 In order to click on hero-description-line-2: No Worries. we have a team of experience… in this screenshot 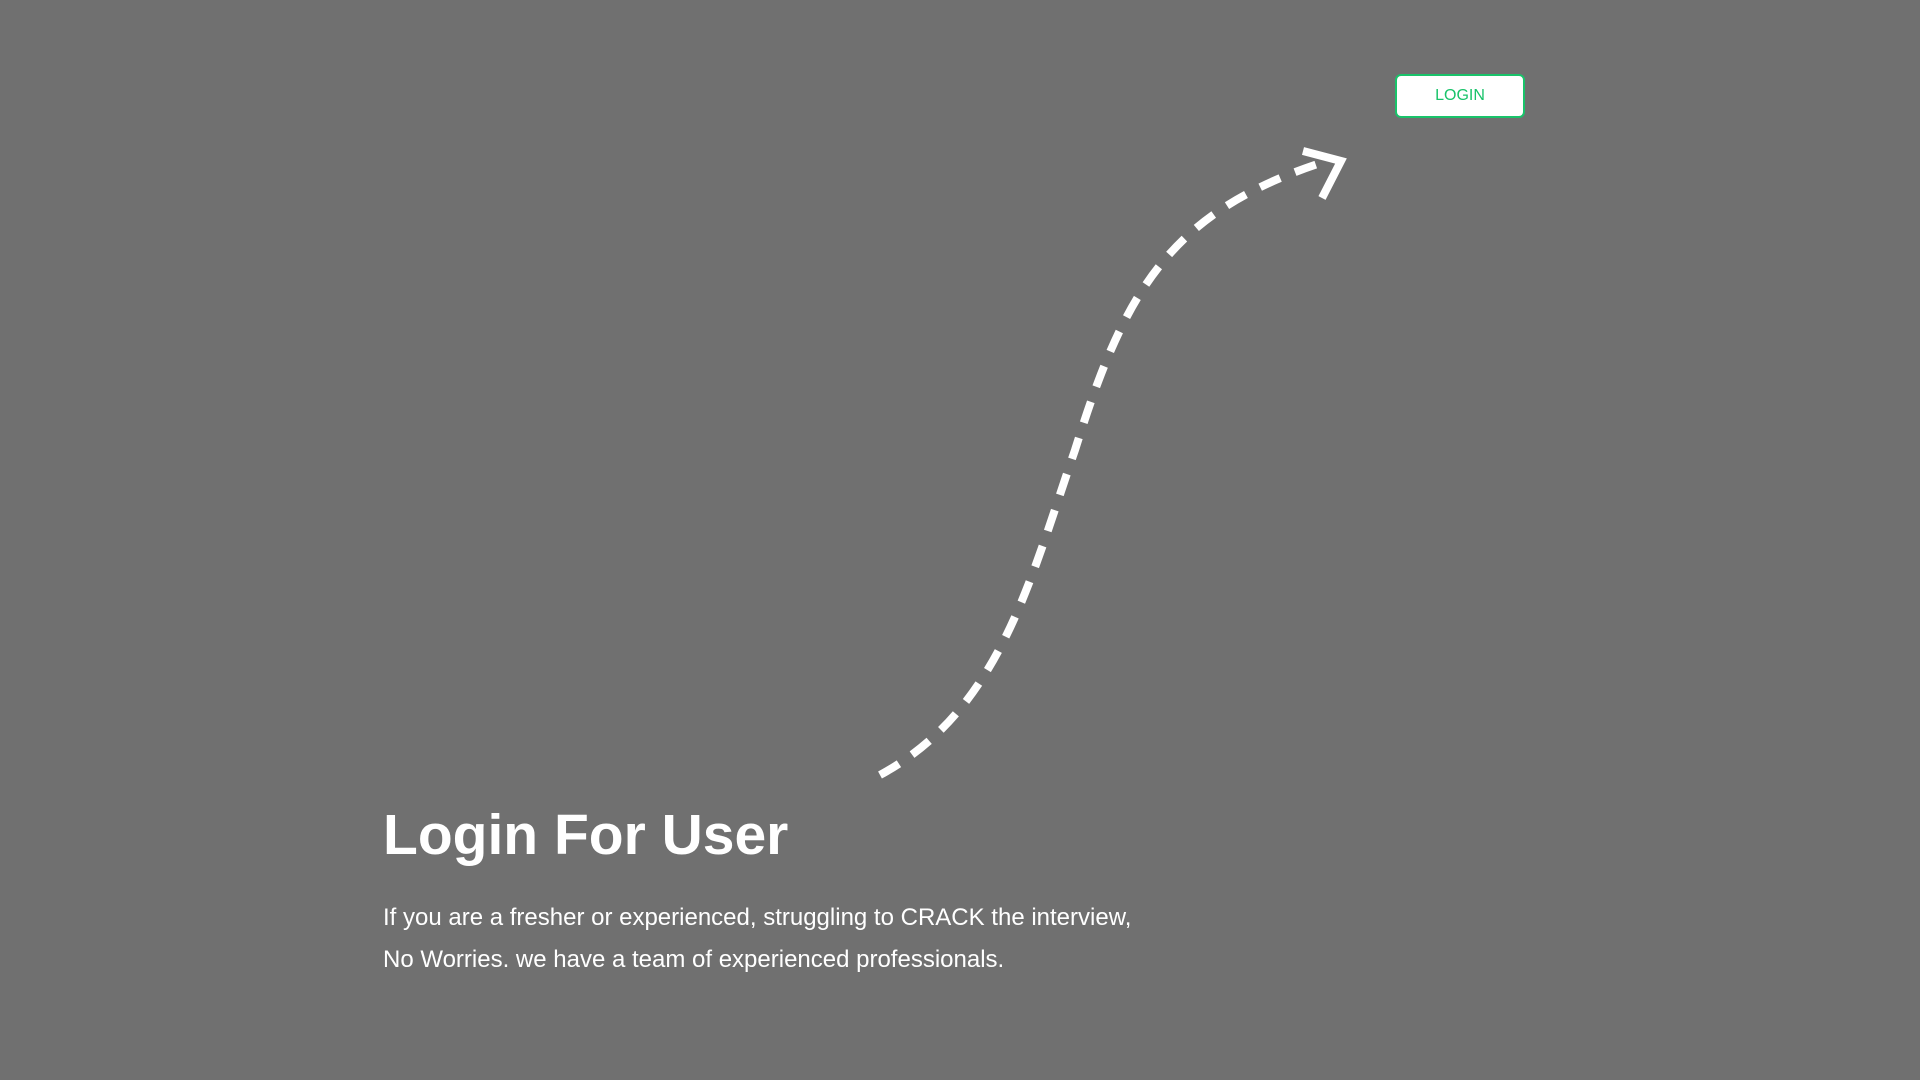, I will do `click(694, 959)`.